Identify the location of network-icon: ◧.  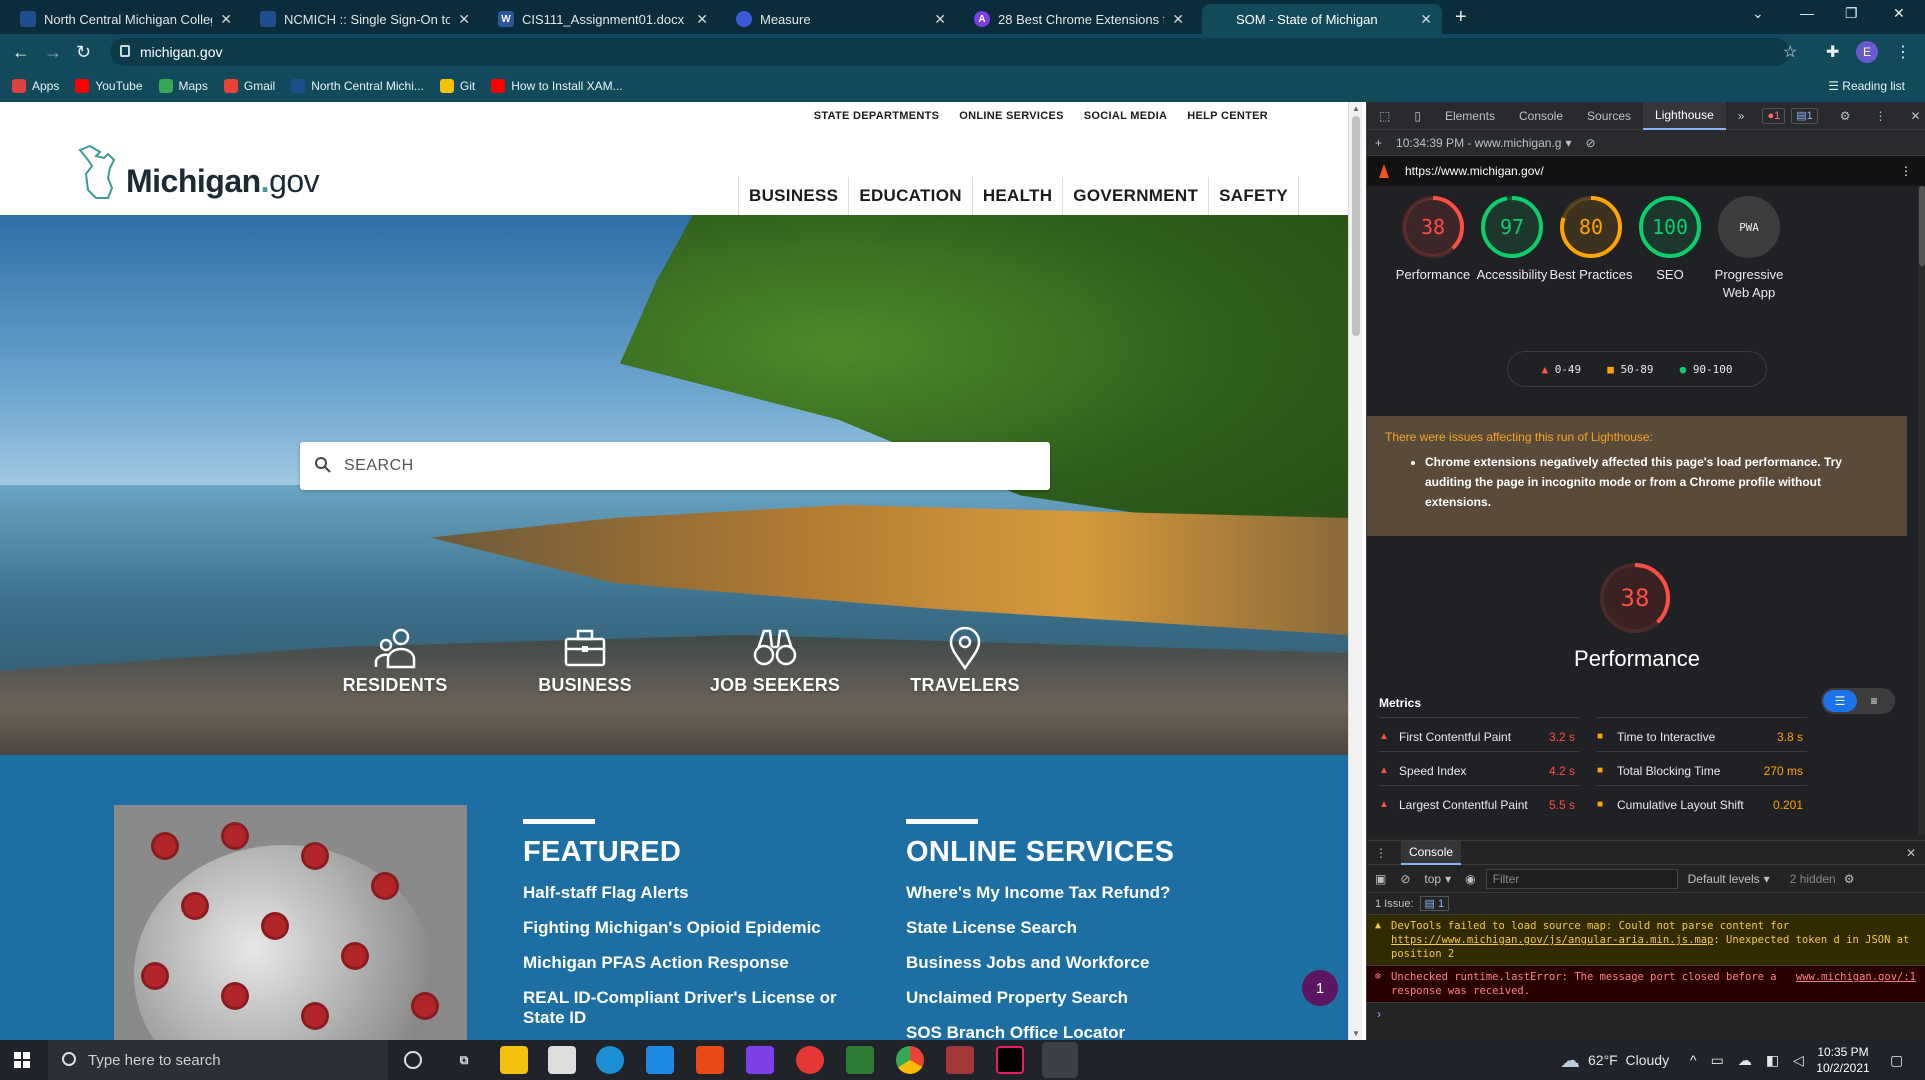
(1772, 1060).